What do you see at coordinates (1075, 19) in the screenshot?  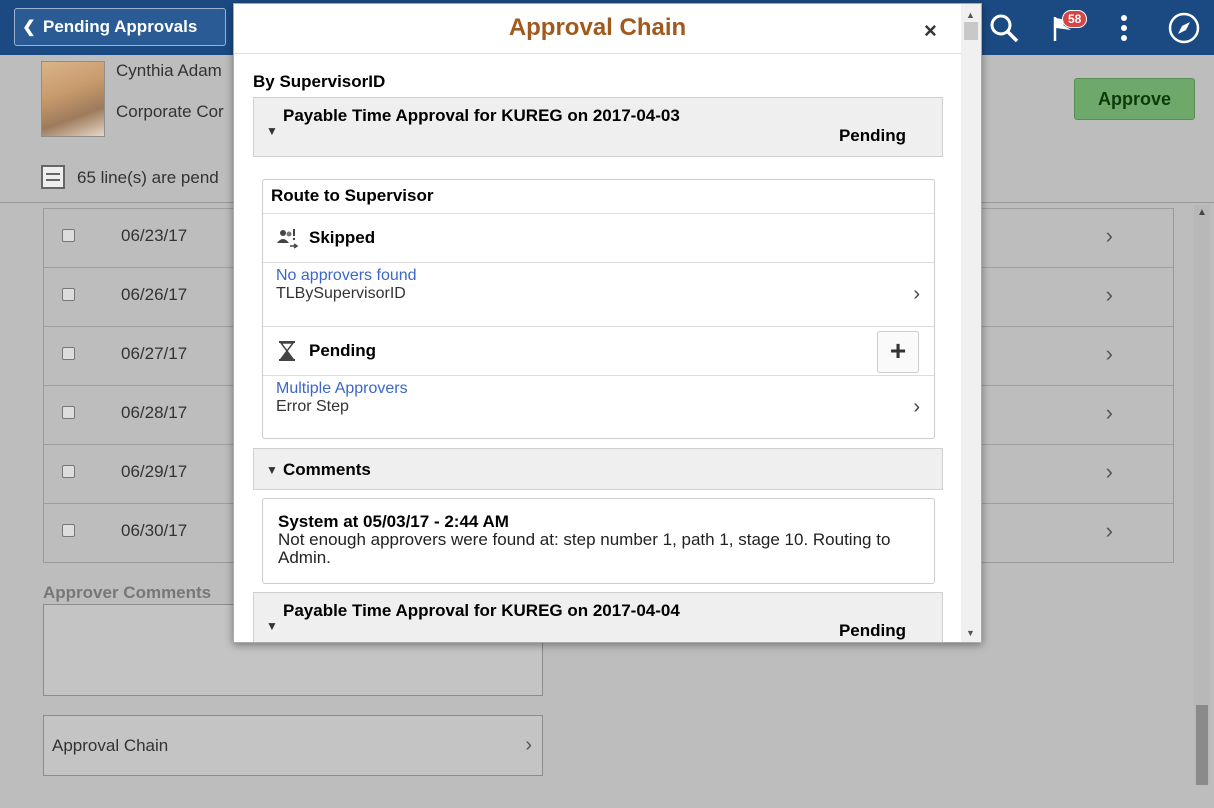 I see `notification-badge: 58` at bounding box center [1075, 19].